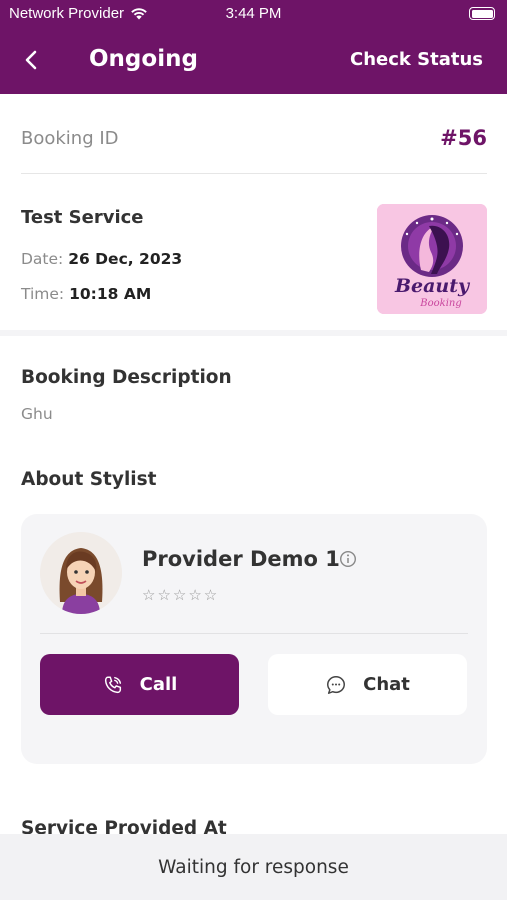 The width and height of the screenshot is (507, 900). What do you see at coordinates (70, 138) in the screenshot?
I see `booking-id-label: Booking ID` at bounding box center [70, 138].